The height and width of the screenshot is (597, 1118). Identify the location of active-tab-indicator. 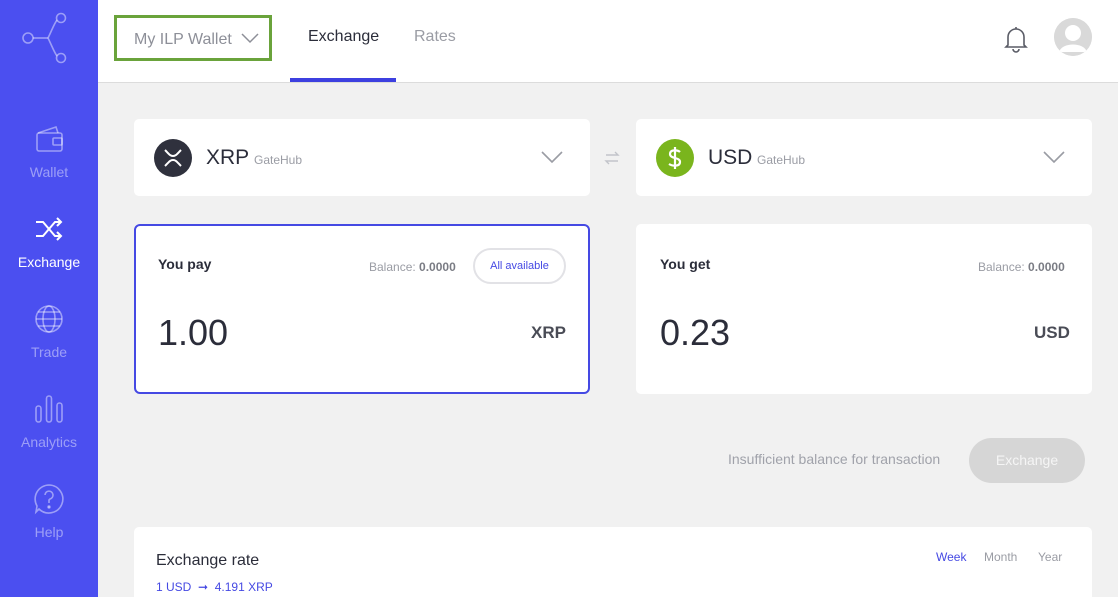
(343, 80).